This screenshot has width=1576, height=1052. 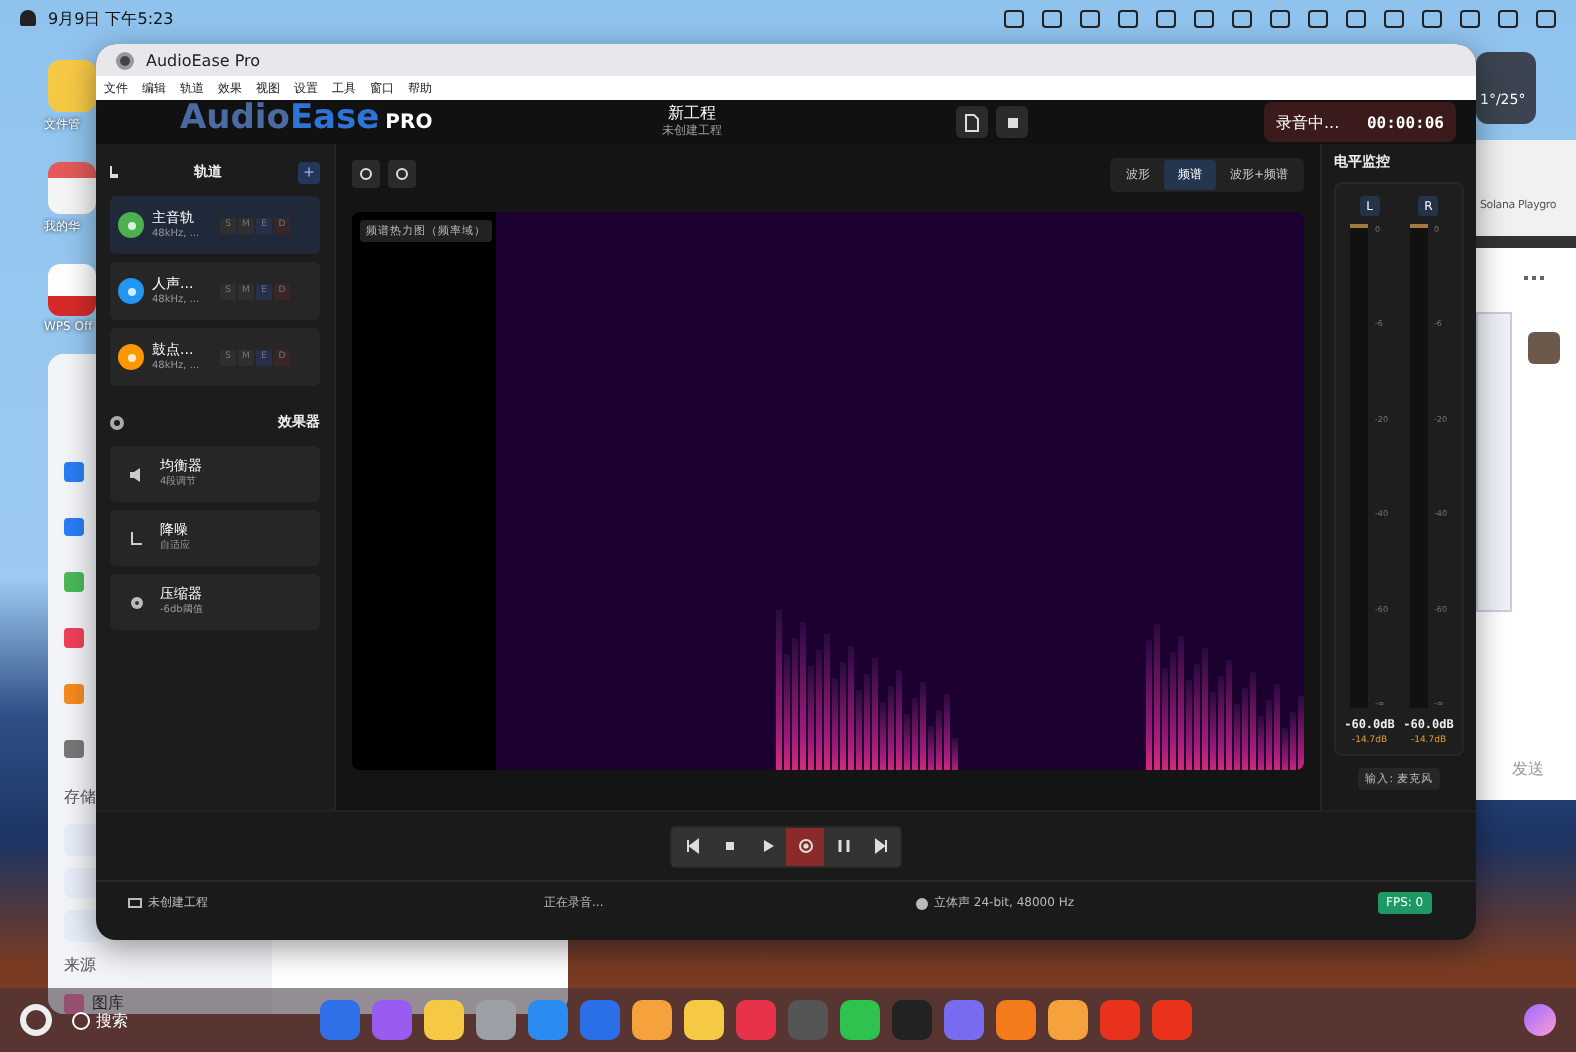 I want to click on rewind-icon, so click(x=691, y=846).